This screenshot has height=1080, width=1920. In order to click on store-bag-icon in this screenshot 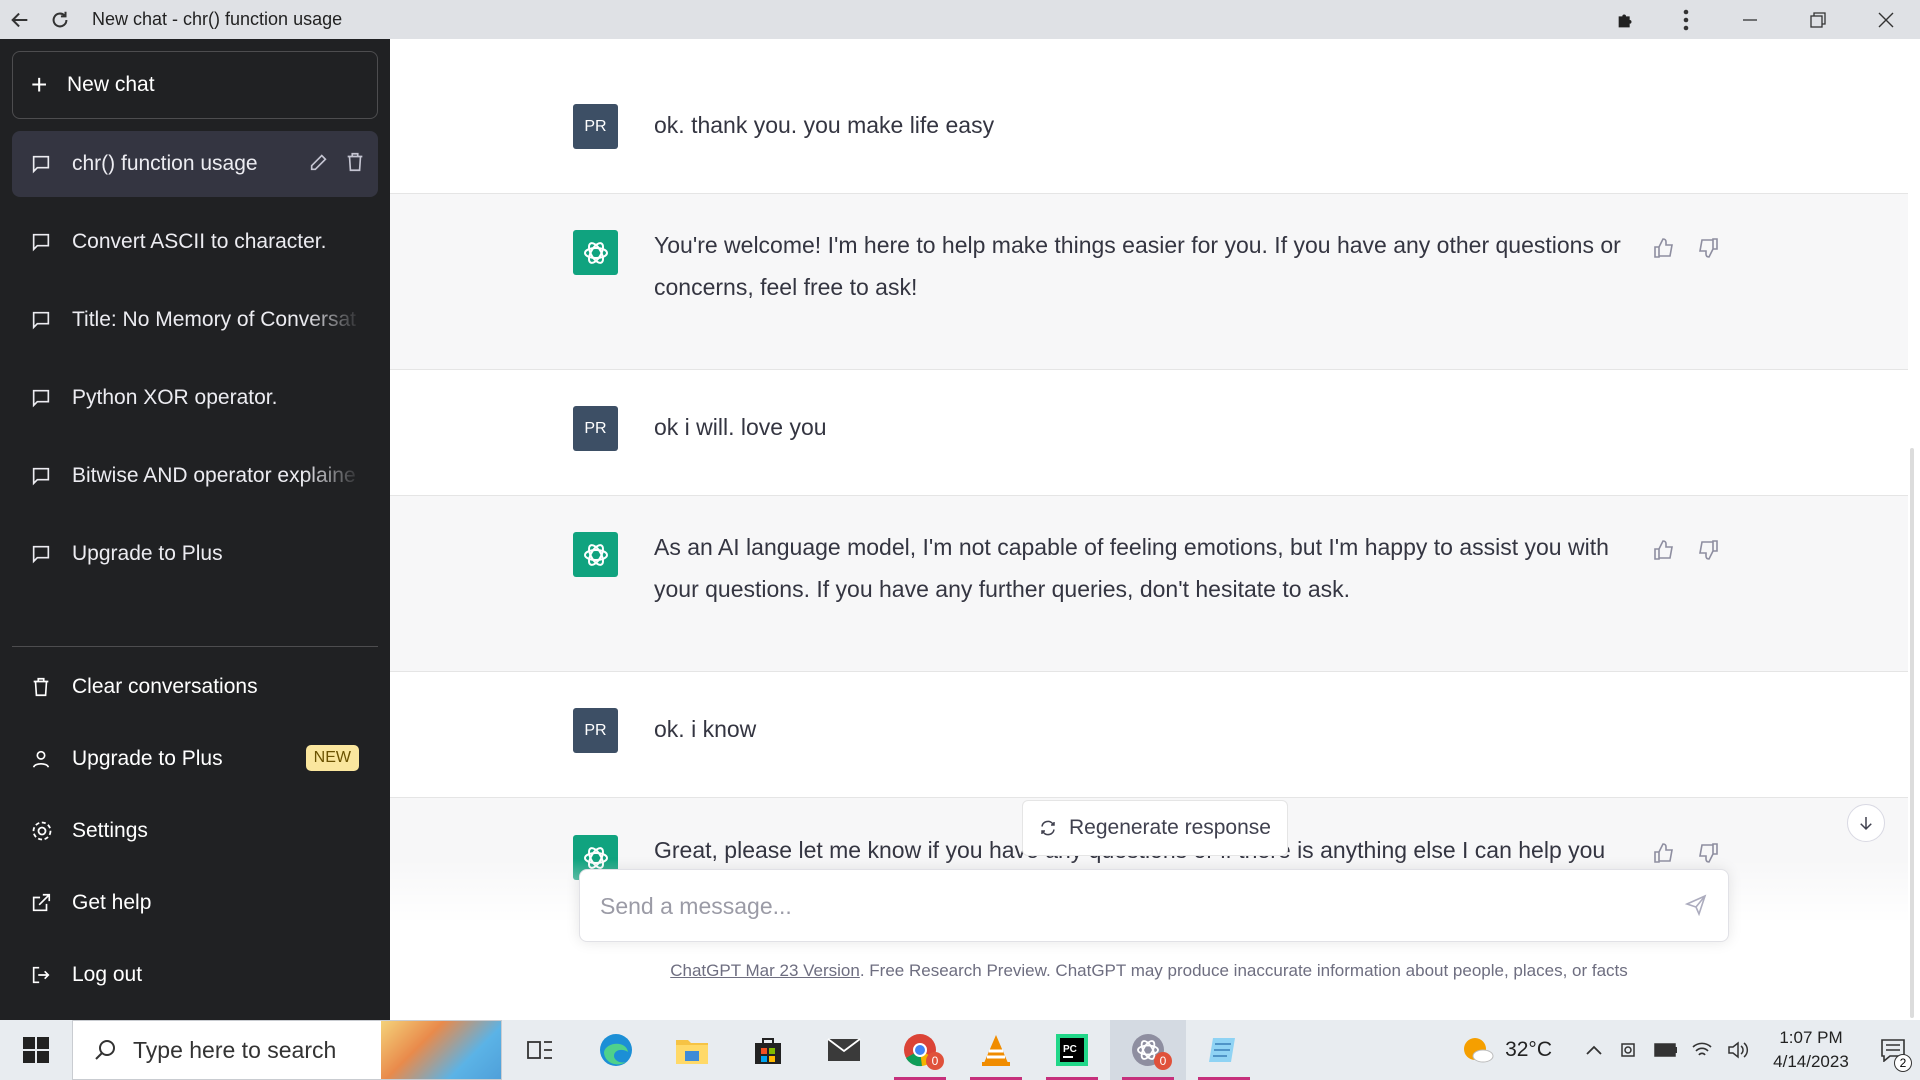, I will do `click(768, 1051)`.